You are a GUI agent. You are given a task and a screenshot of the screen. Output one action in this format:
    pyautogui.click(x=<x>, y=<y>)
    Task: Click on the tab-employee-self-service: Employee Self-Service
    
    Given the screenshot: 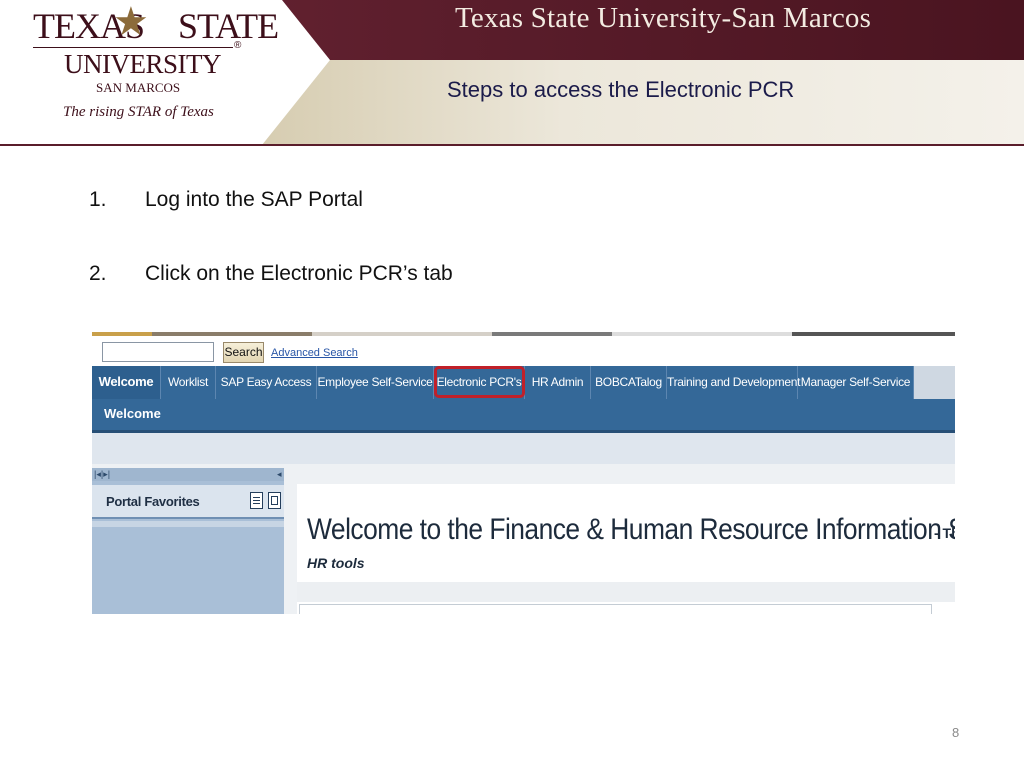 What is the action you would take?
    pyautogui.click(x=375, y=382)
    